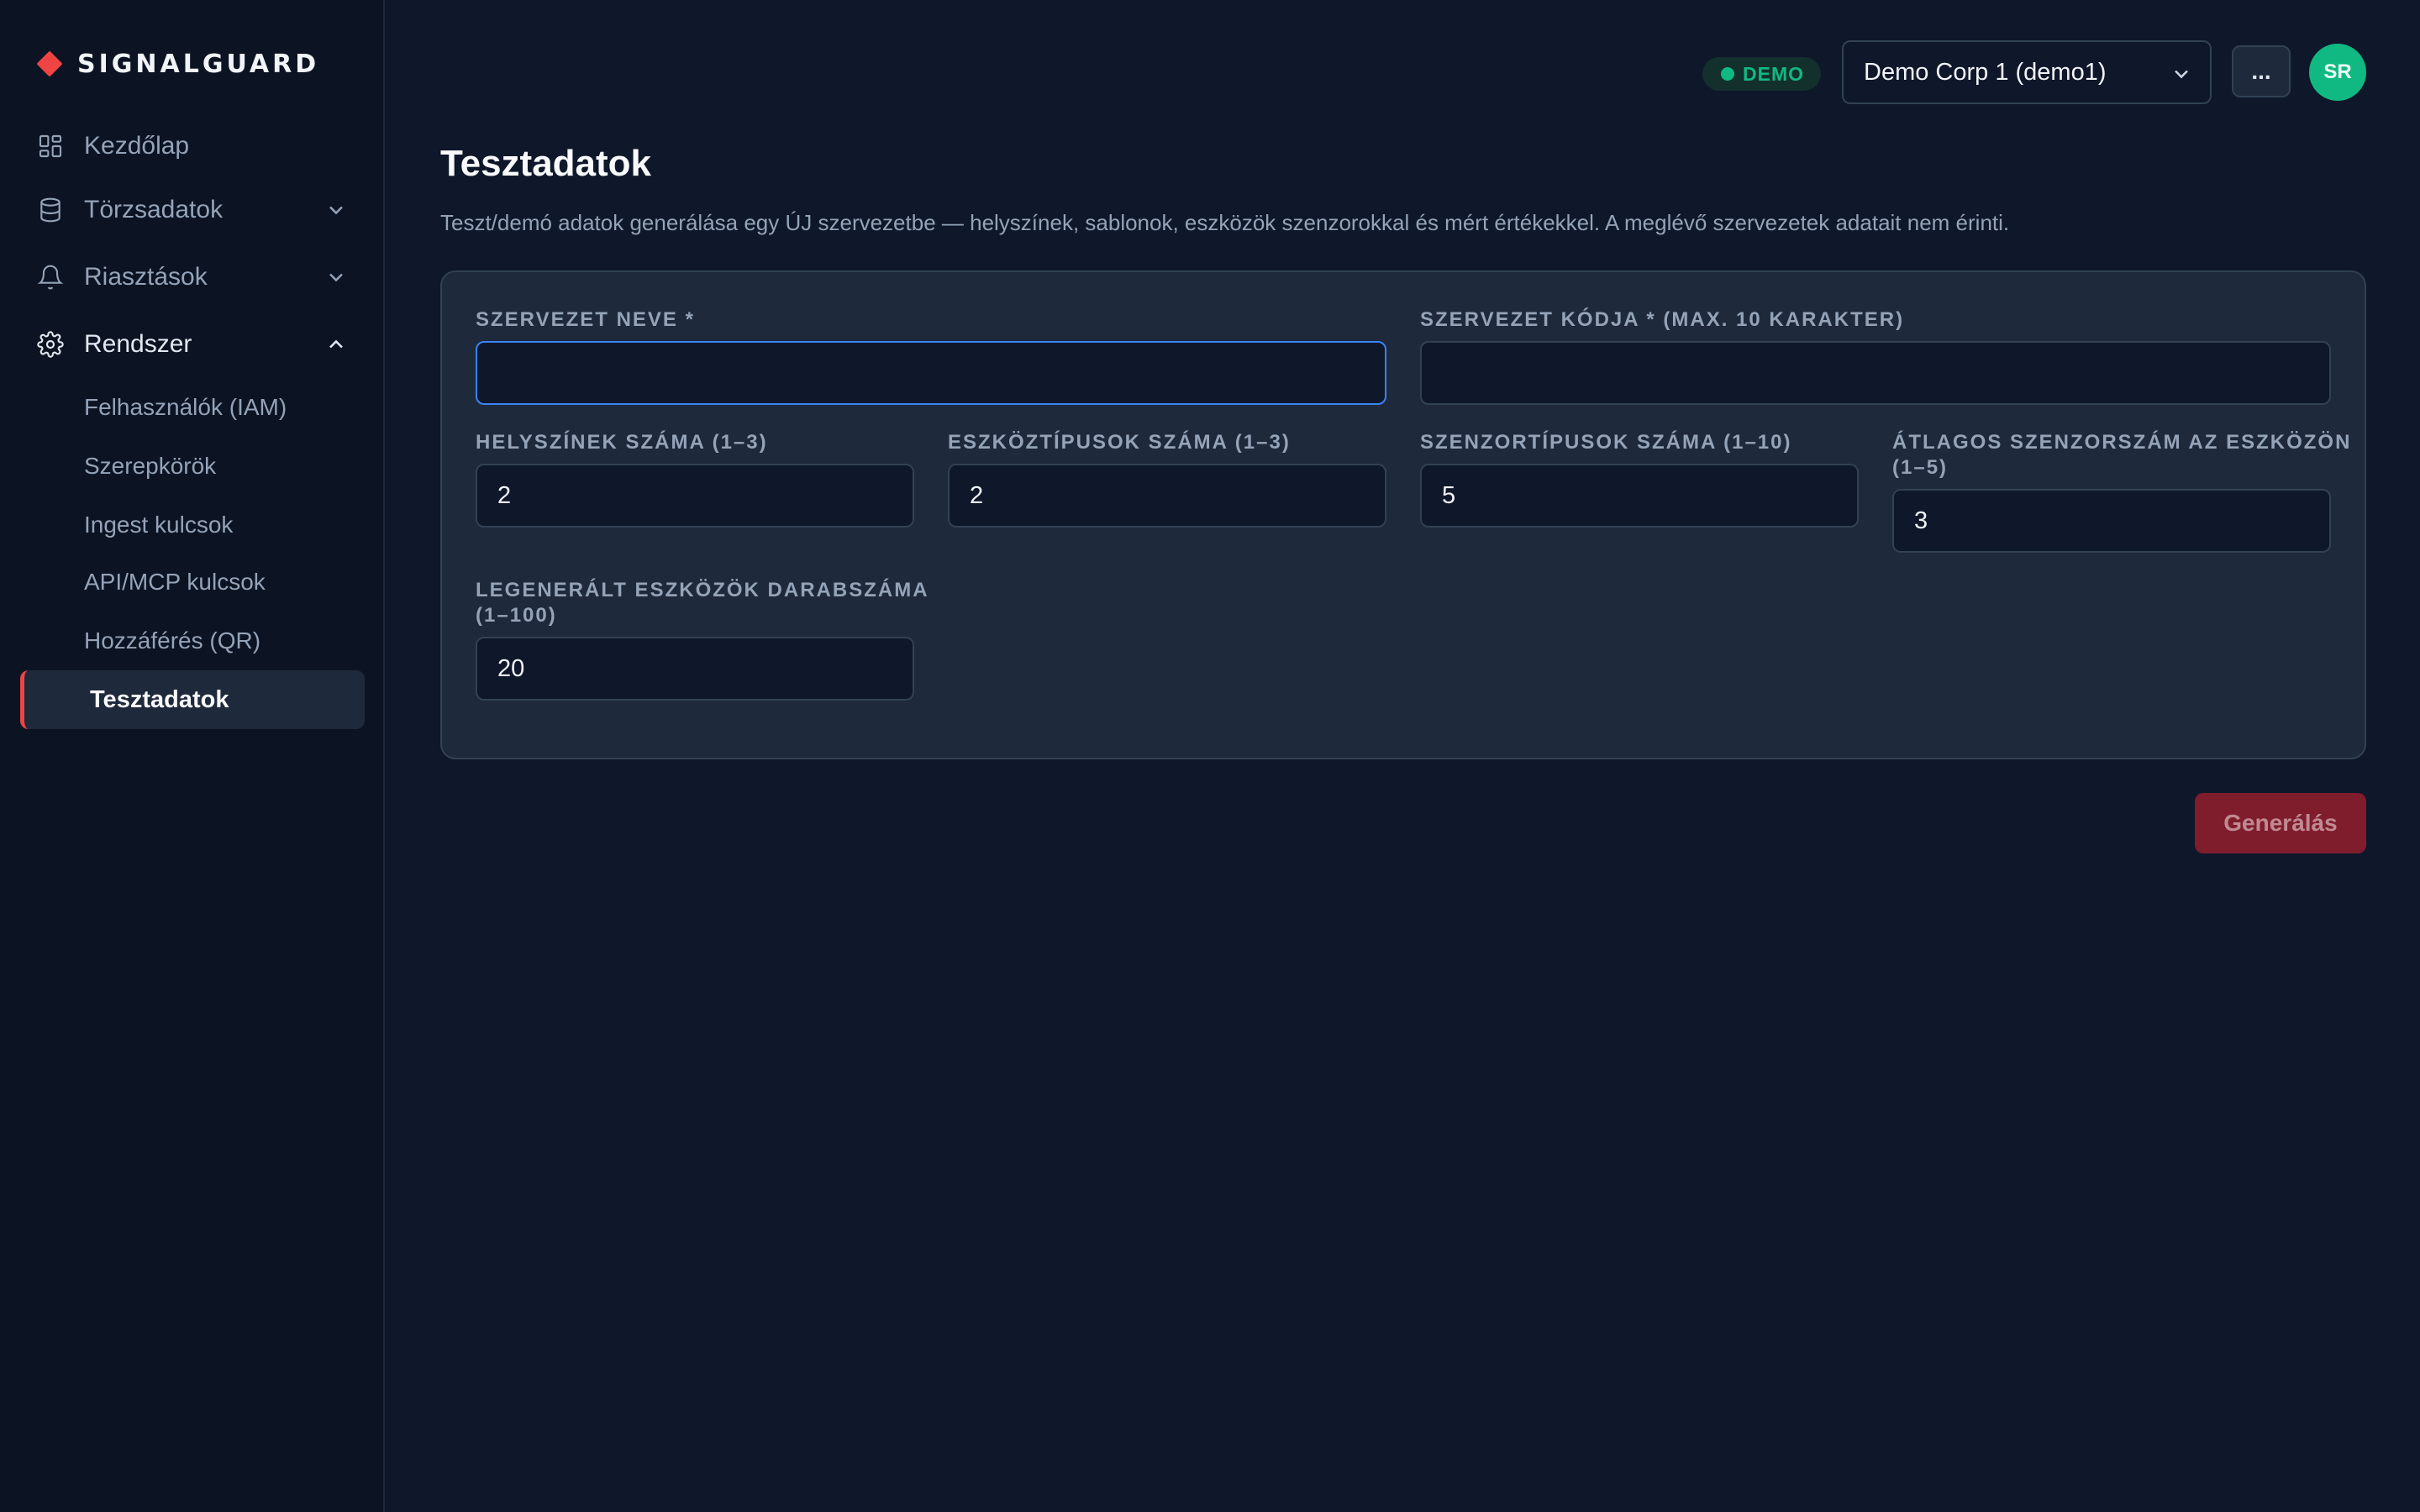 This screenshot has width=2420, height=1512. I want to click on organization-select: Demo Corp 1 (demo1), so click(2027, 72).